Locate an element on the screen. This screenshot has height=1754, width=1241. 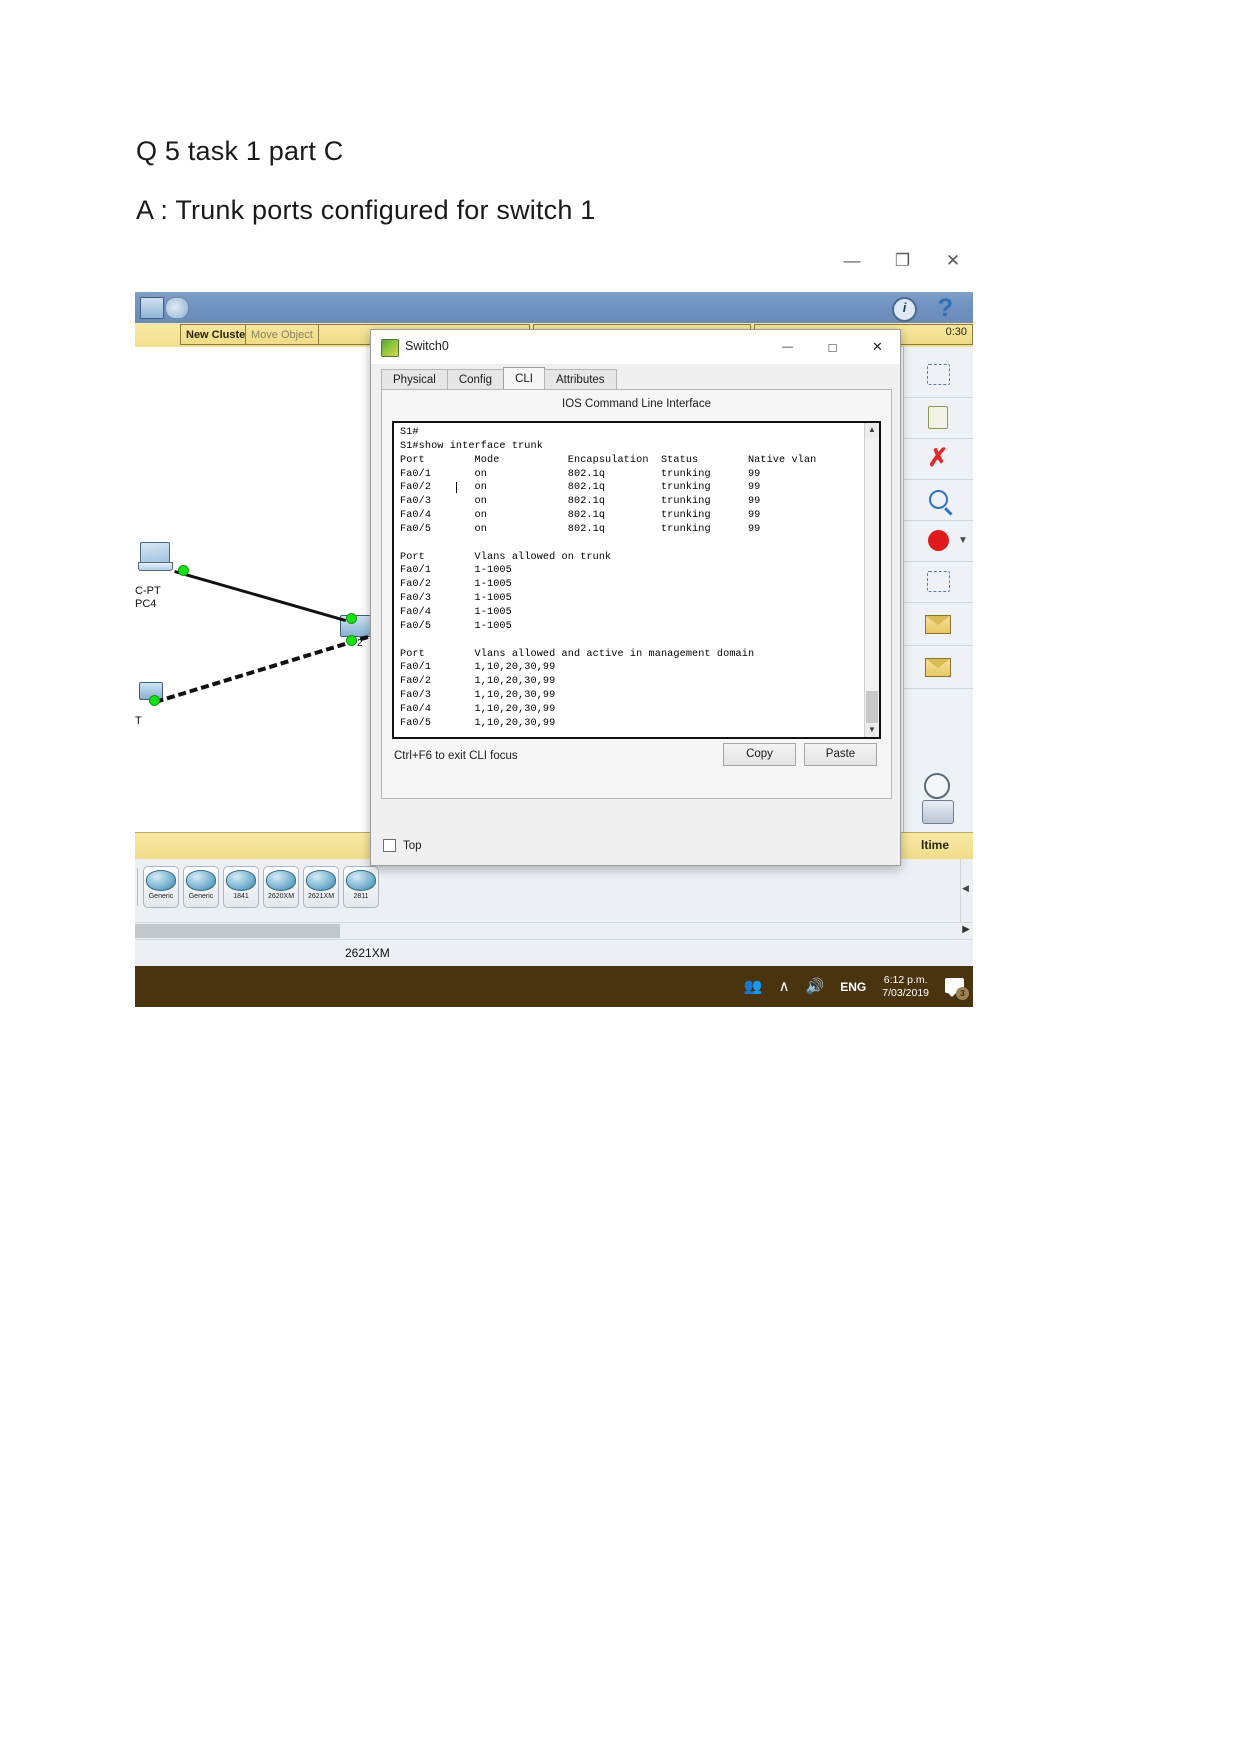
add-complex-pdu-icon is located at coordinates (938, 667).